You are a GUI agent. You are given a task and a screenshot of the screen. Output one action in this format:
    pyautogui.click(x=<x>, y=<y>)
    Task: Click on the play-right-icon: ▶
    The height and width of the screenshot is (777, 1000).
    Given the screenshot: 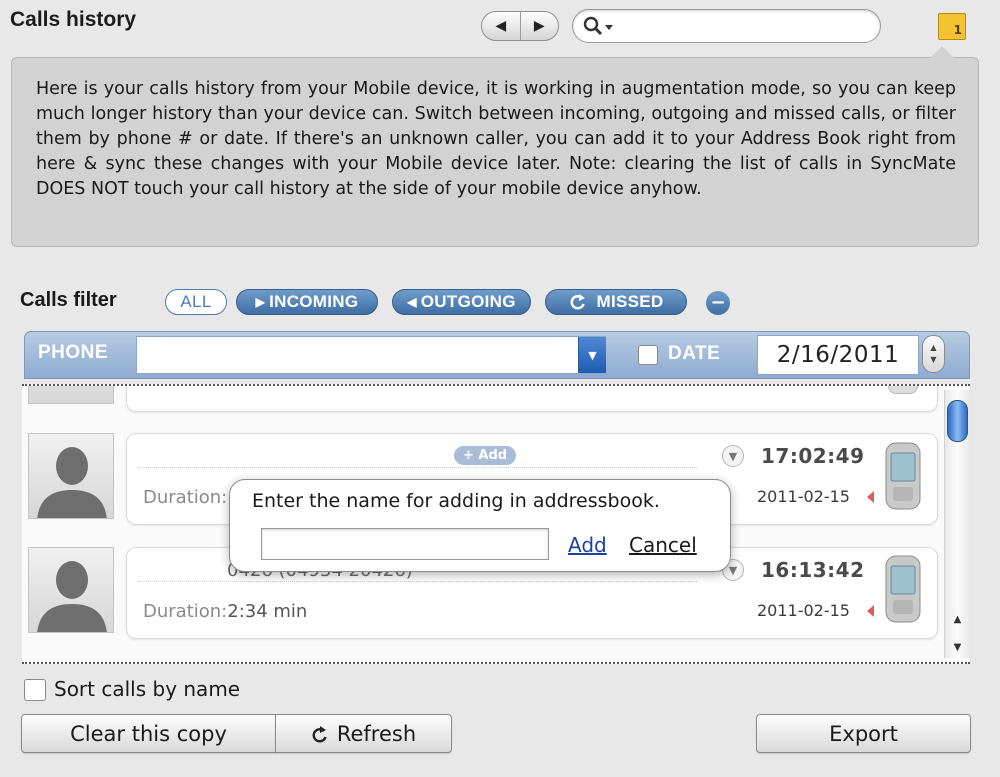 What is the action you would take?
    pyautogui.click(x=260, y=302)
    